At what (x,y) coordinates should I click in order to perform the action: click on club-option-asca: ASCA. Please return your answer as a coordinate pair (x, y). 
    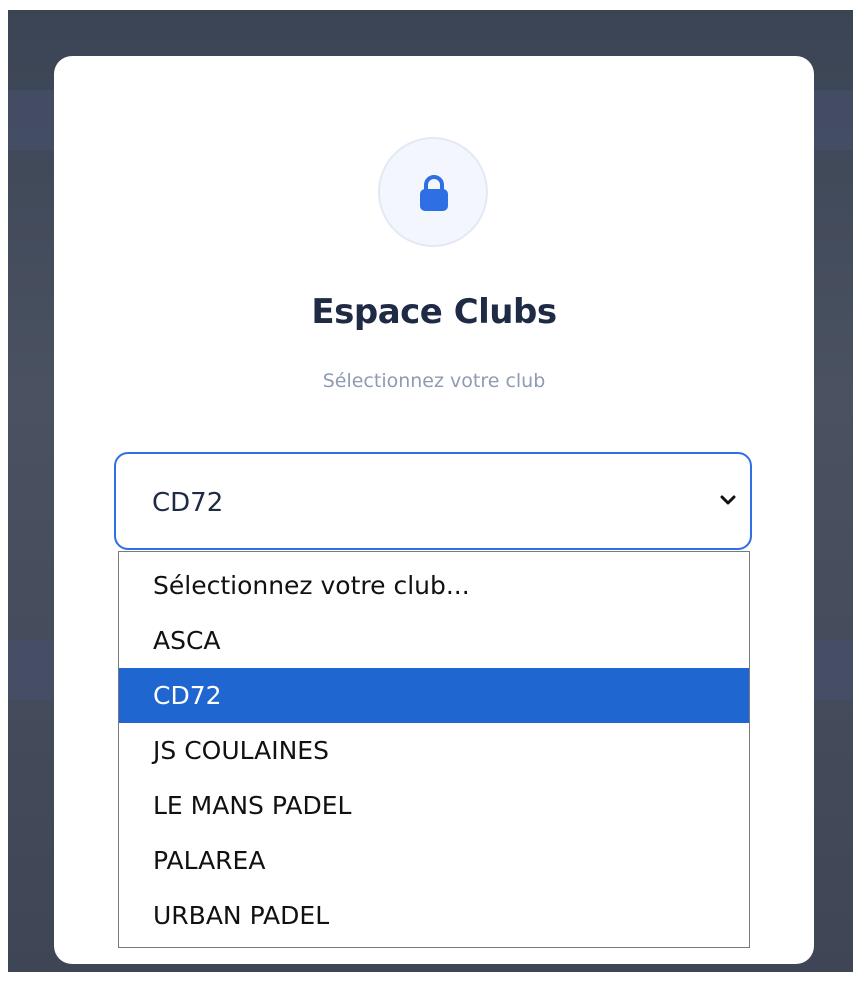
    Looking at the image, I should click on (434, 640).